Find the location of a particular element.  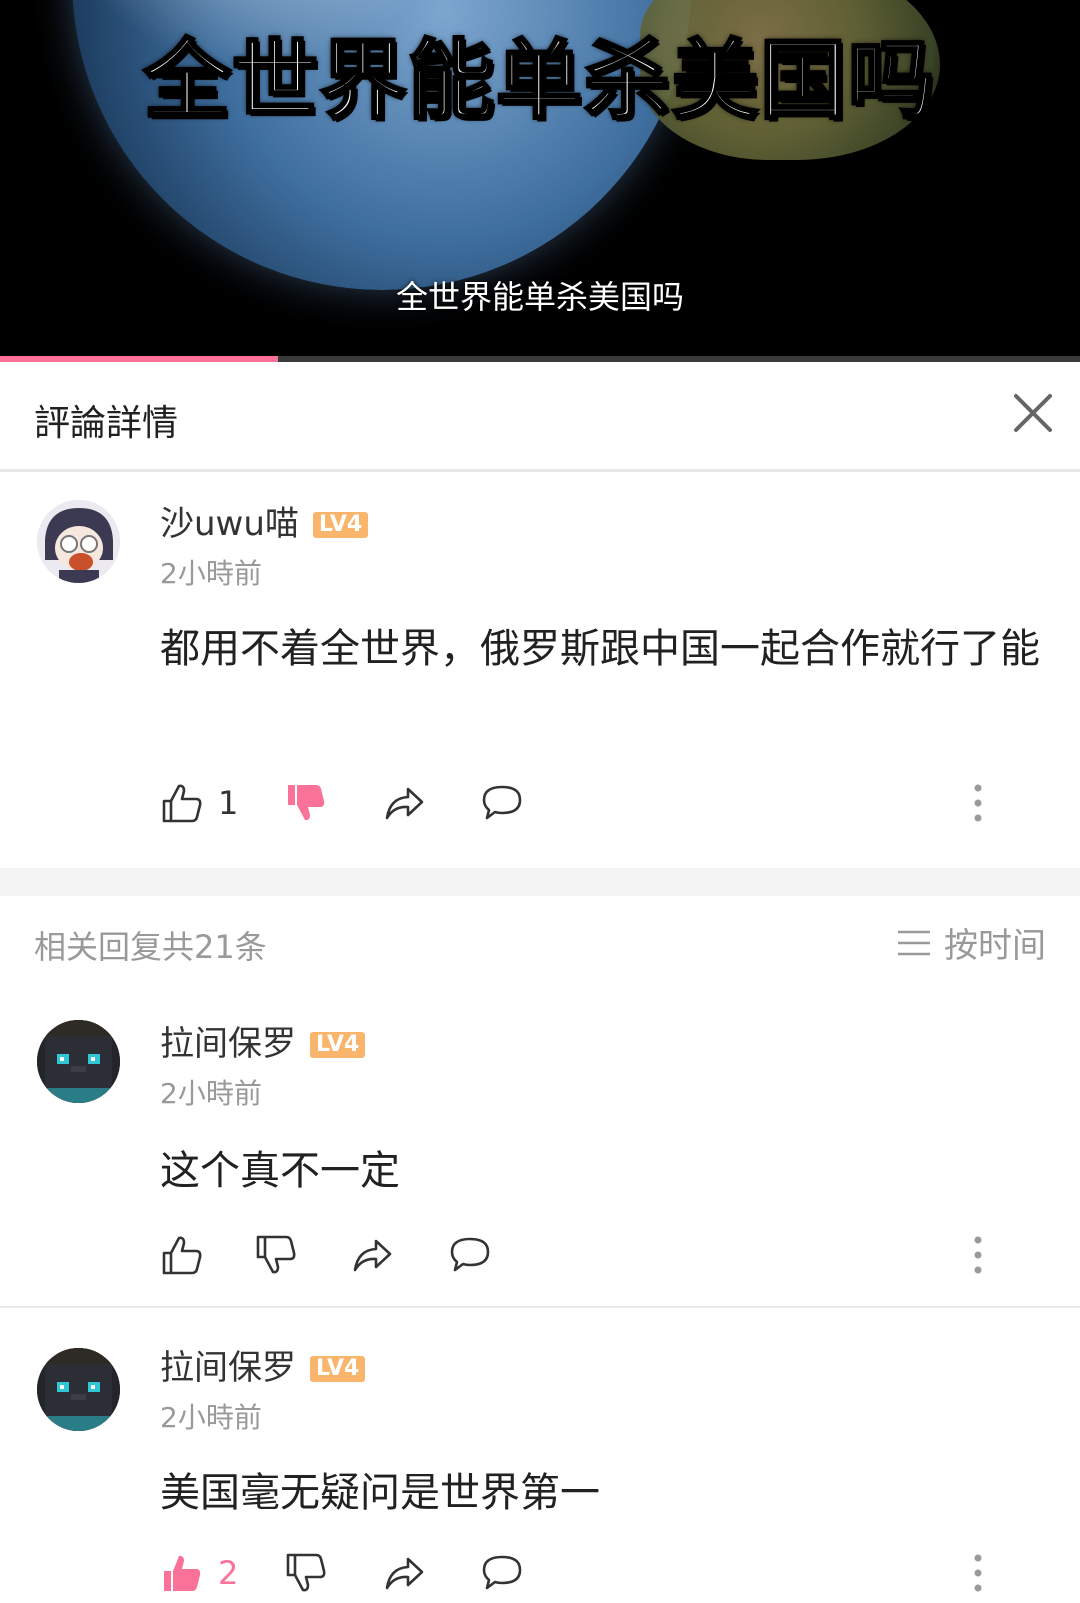

reply-separator is located at coordinates (540, 1307).